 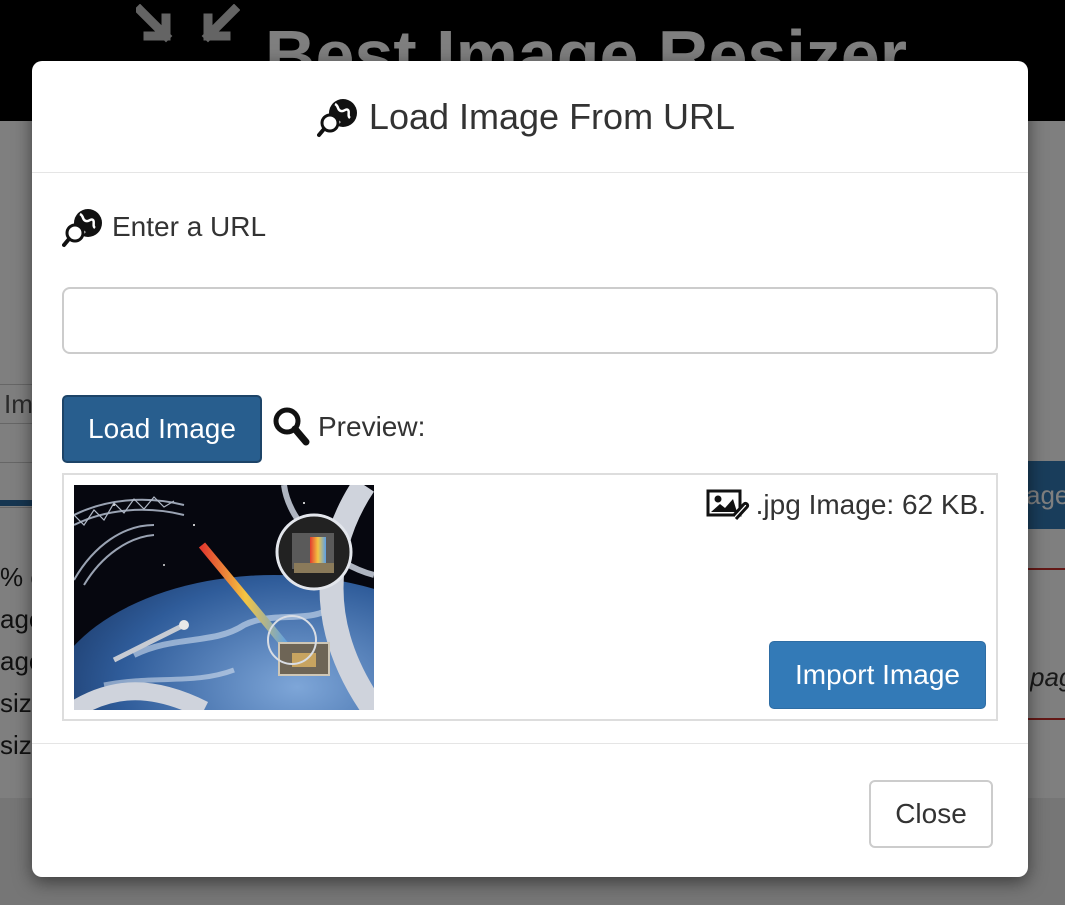 I want to click on image-attachment-icon, so click(x=727, y=505).